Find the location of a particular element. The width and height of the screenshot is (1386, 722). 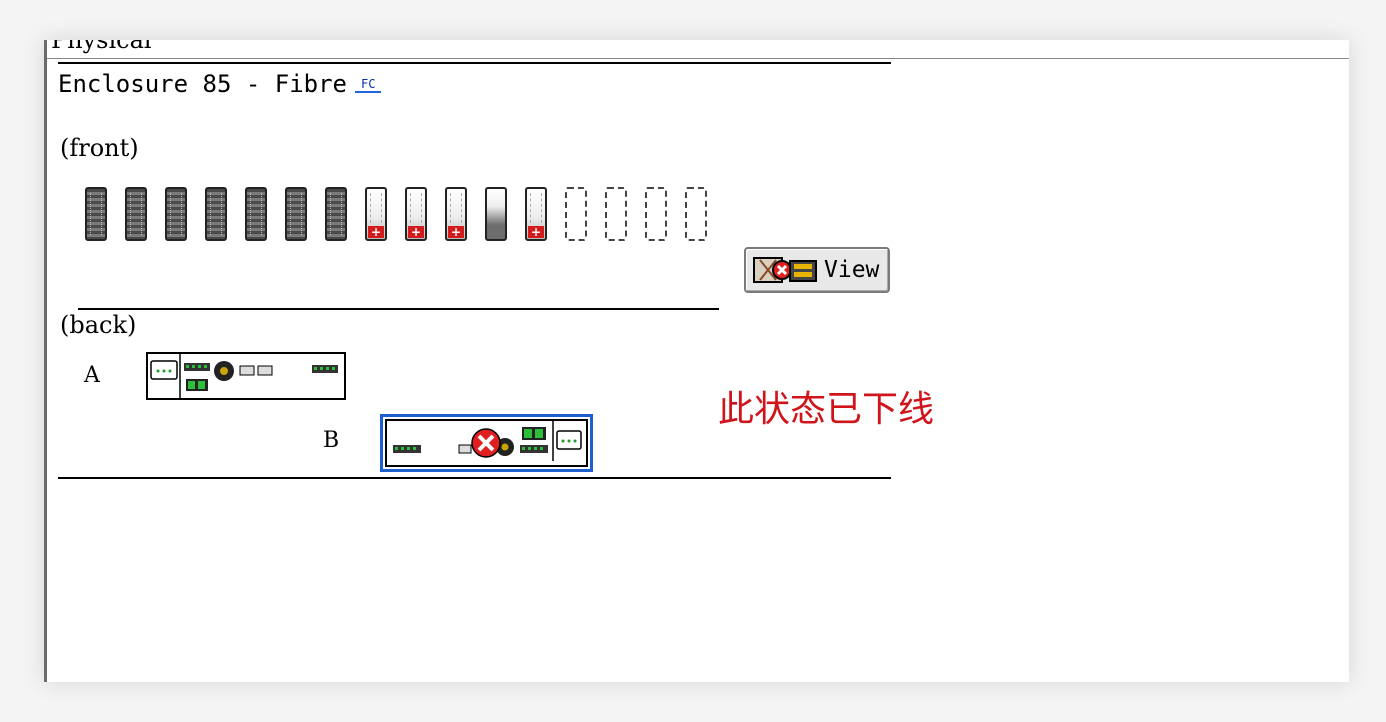

view-button: View is located at coordinates (817, 270).